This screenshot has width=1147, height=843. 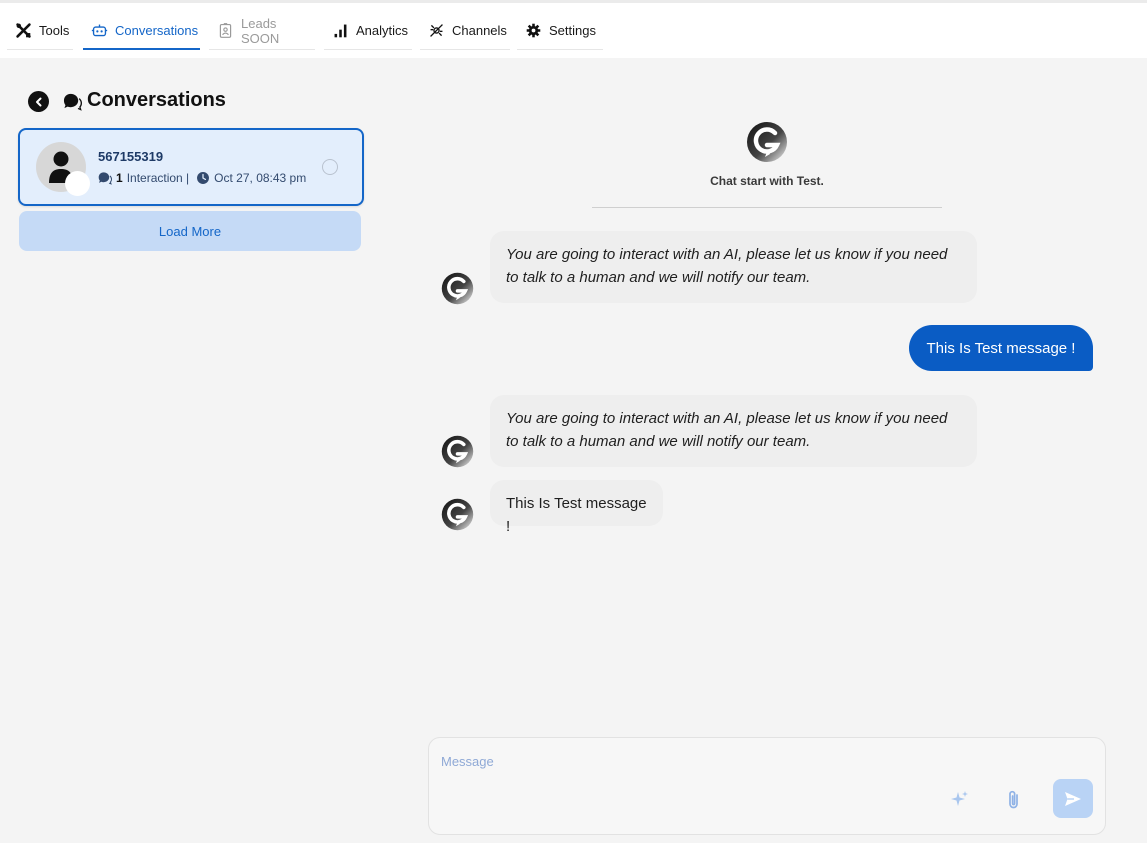 I want to click on message-composer, so click(x=767, y=786).